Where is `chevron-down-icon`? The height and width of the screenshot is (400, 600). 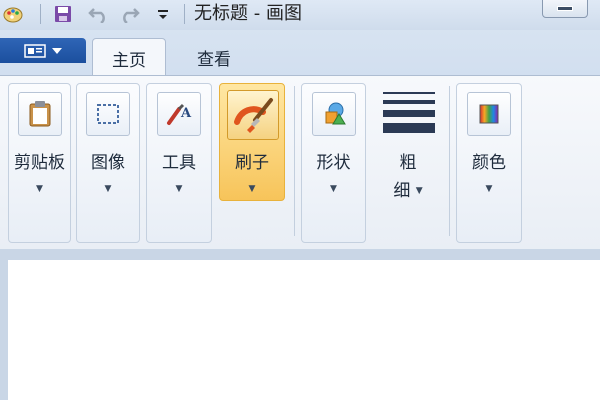
chevron-down-icon is located at coordinates (57, 50).